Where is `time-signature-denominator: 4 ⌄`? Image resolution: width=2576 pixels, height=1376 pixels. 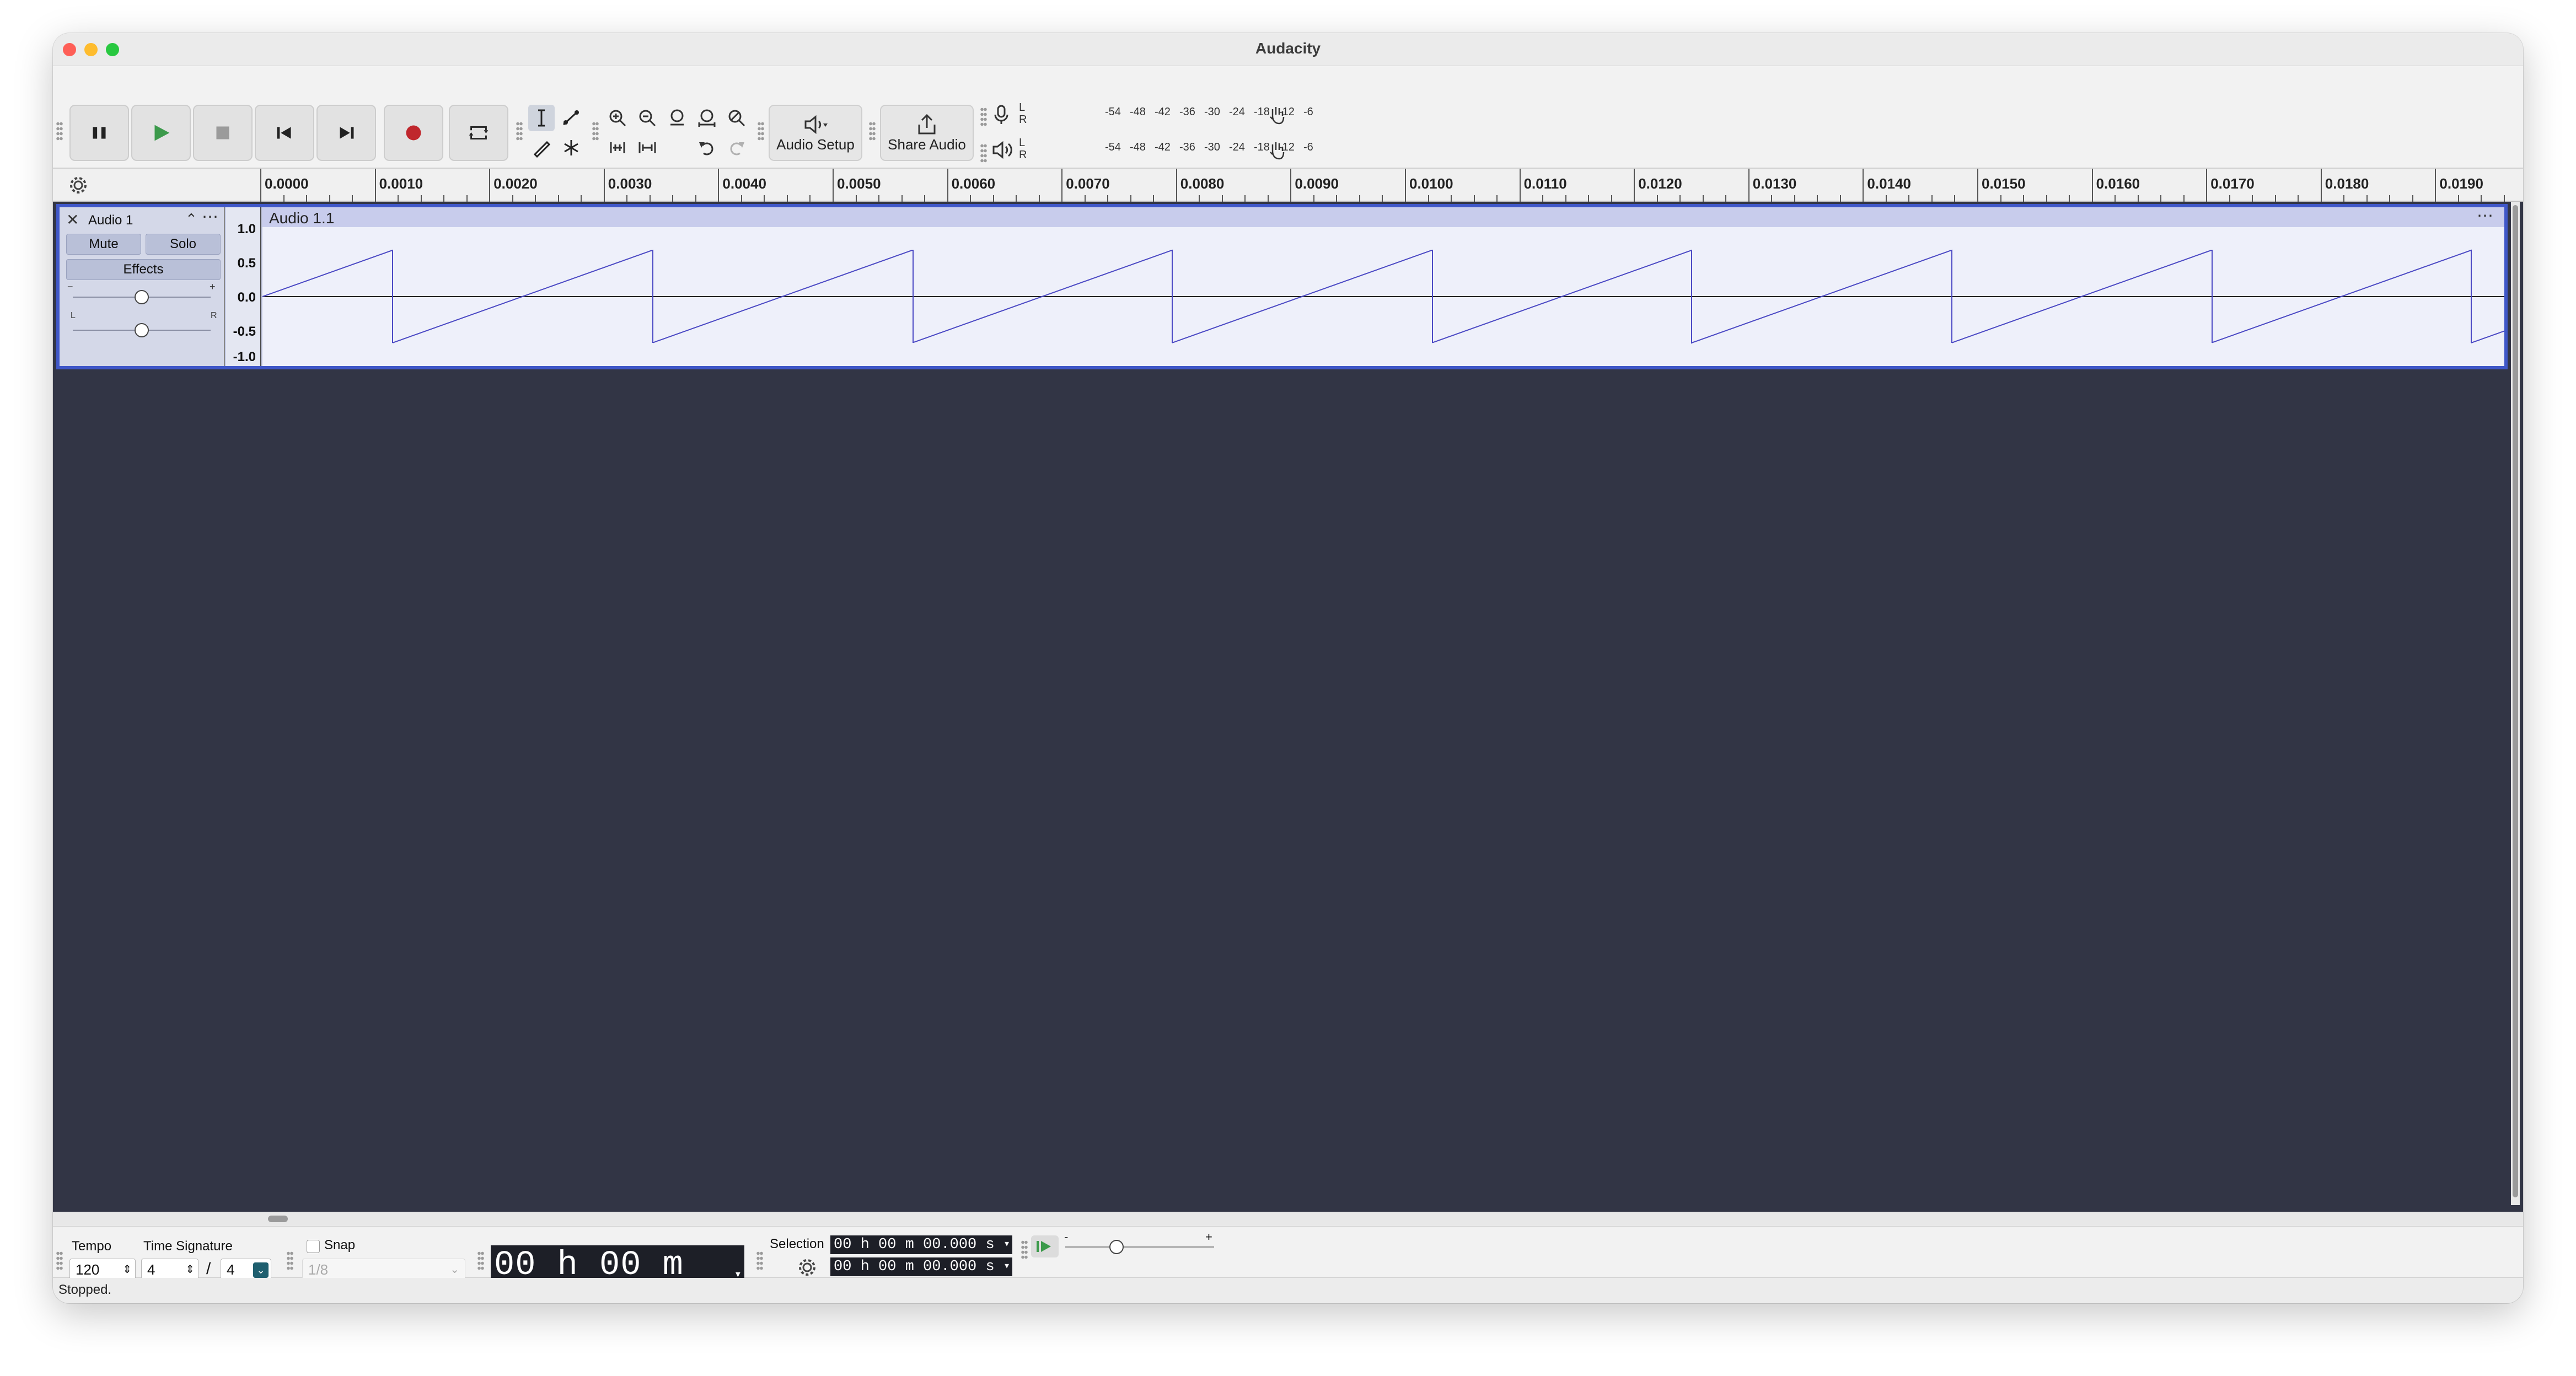 time-signature-denominator: 4 ⌄ is located at coordinates (246, 1270).